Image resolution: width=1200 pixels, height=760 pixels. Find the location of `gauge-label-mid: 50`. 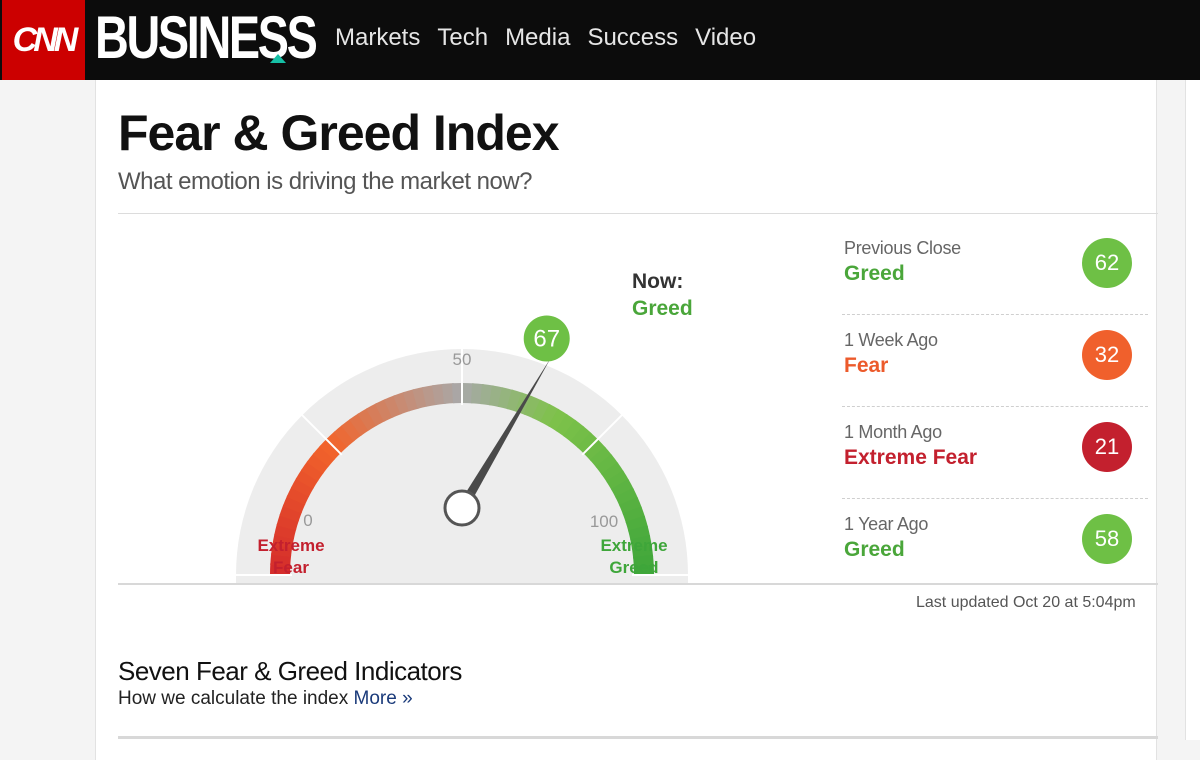

gauge-label-mid: 50 is located at coordinates (462, 359).